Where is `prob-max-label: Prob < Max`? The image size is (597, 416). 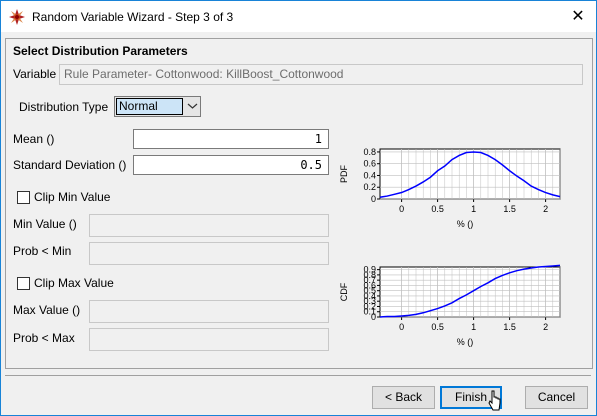 prob-max-label: Prob < Max is located at coordinates (44, 338).